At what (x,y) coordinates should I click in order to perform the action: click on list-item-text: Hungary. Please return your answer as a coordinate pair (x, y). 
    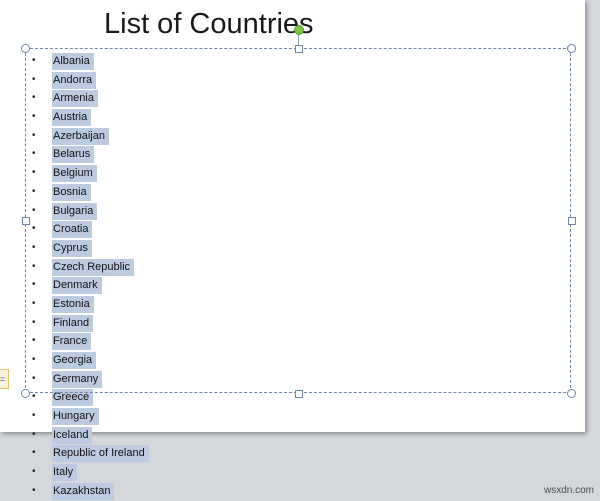
    Looking at the image, I should click on (75, 417).